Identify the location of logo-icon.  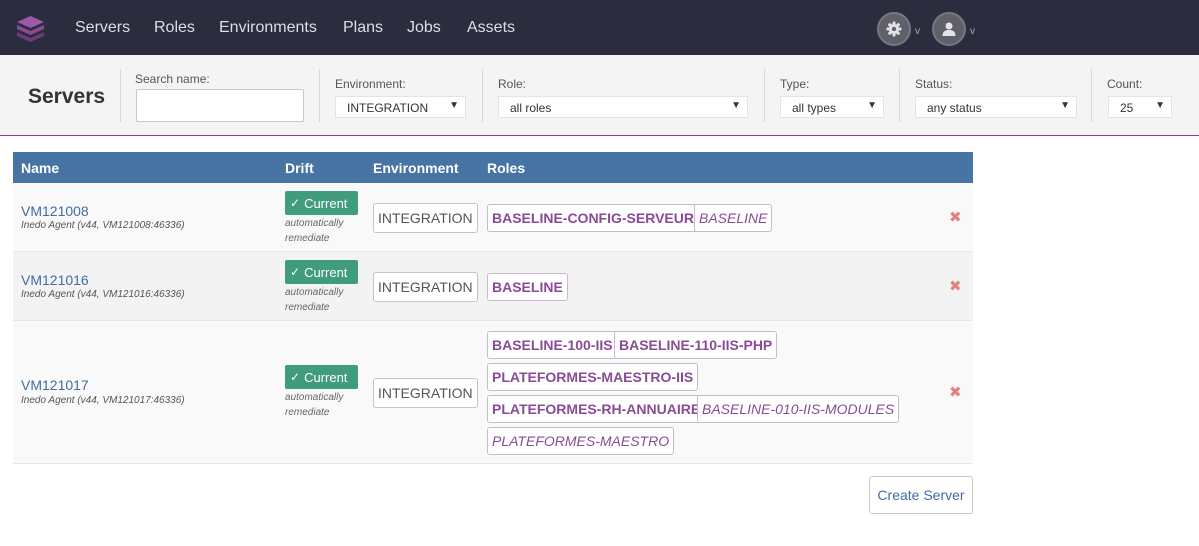
(30, 30).